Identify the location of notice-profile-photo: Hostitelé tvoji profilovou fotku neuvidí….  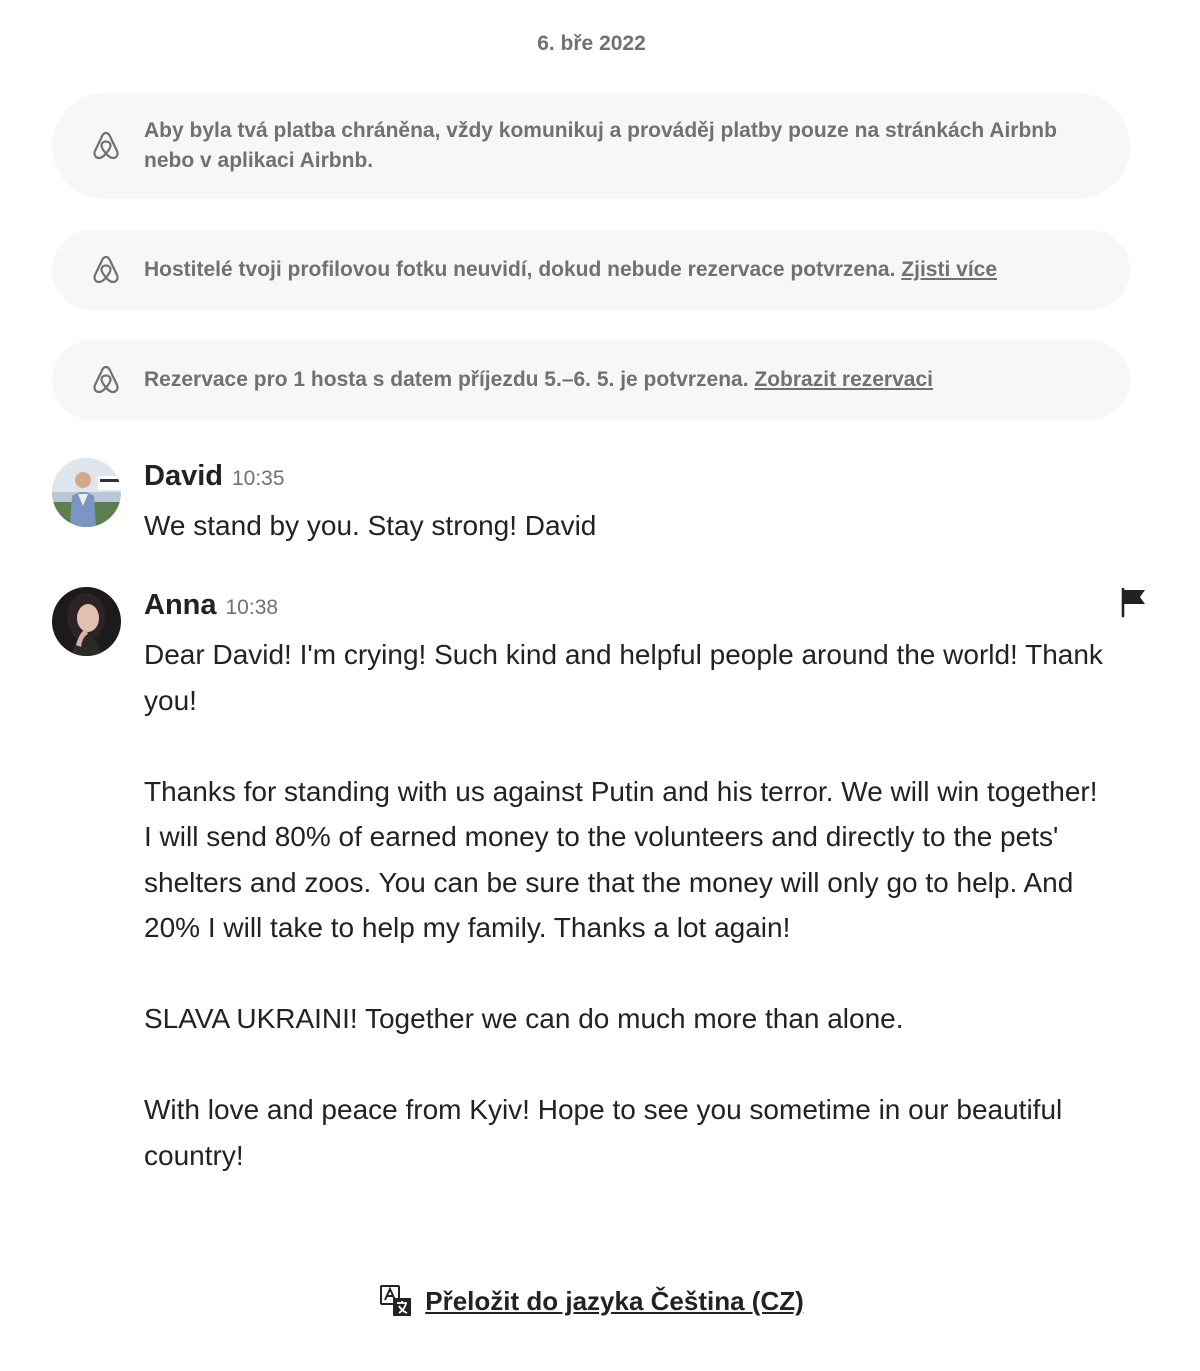
(591, 270).